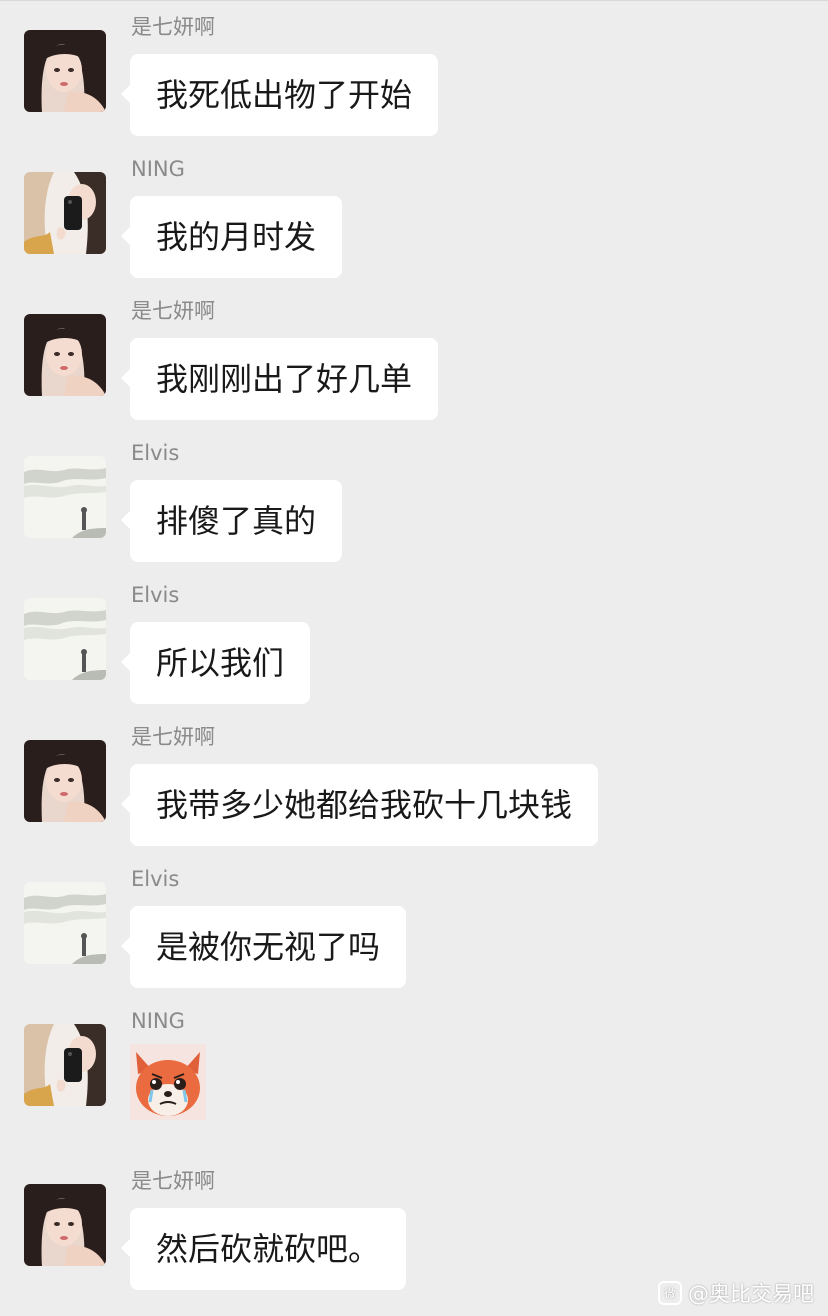  I want to click on crying-fox-sticker, so click(168, 1082).